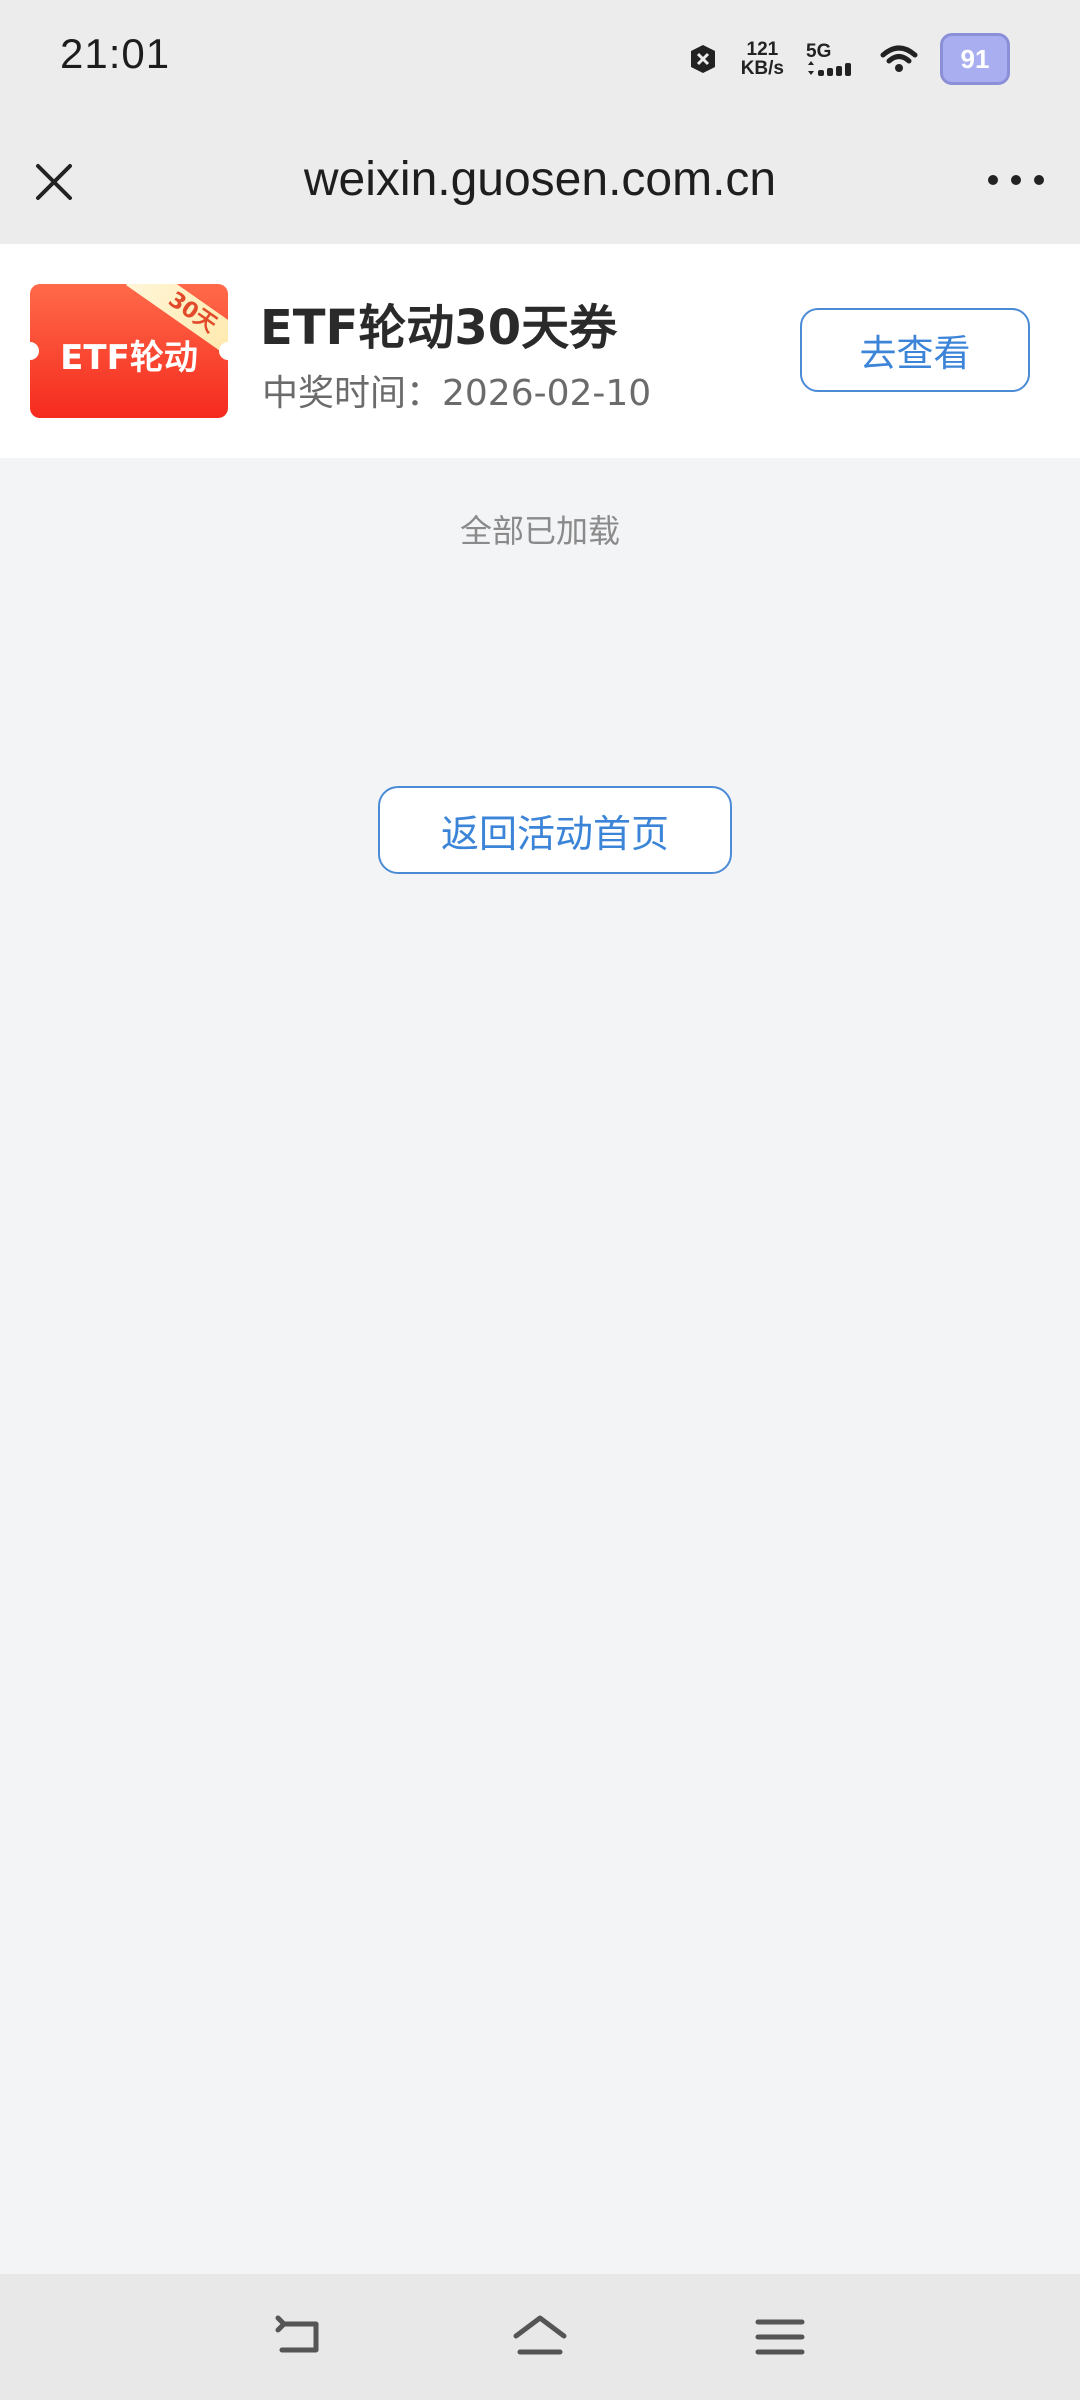 Image resolution: width=1080 pixels, height=2400 pixels. Describe the element at coordinates (819, 51) in the screenshot. I see `signal-label: 5G` at that location.